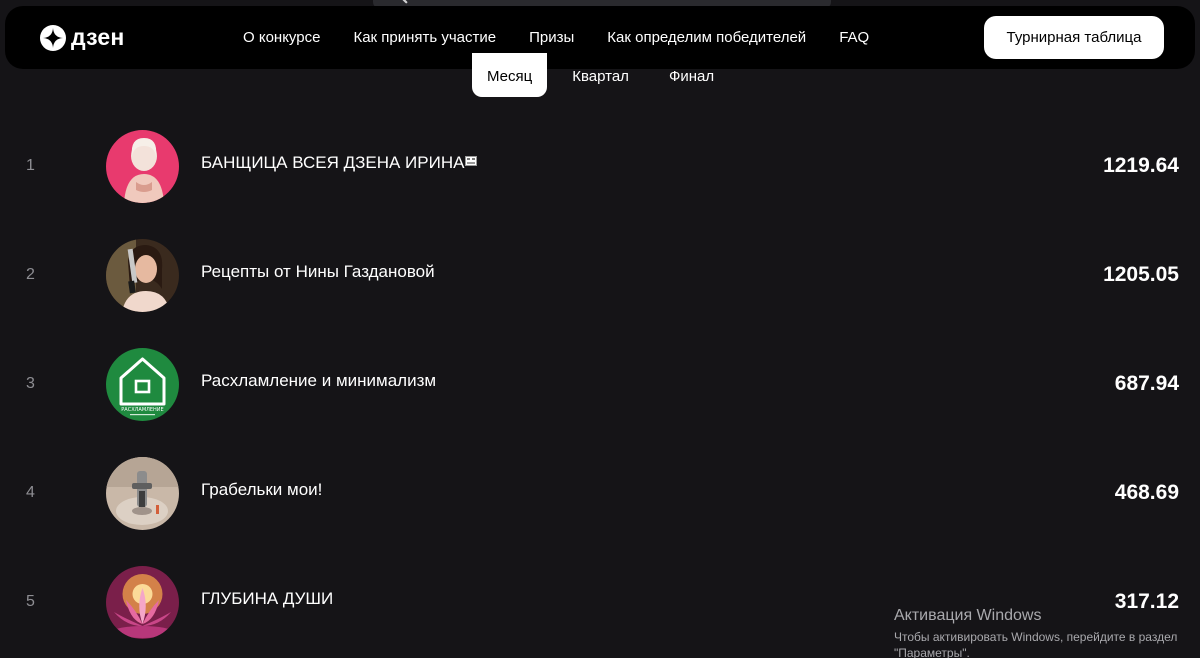 This screenshot has width=1200, height=658. What do you see at coordinates (1074, 37) in the screenshot?
I see `tournament-table-button: Турнирная таблица` at bounding box center [1074, 37].